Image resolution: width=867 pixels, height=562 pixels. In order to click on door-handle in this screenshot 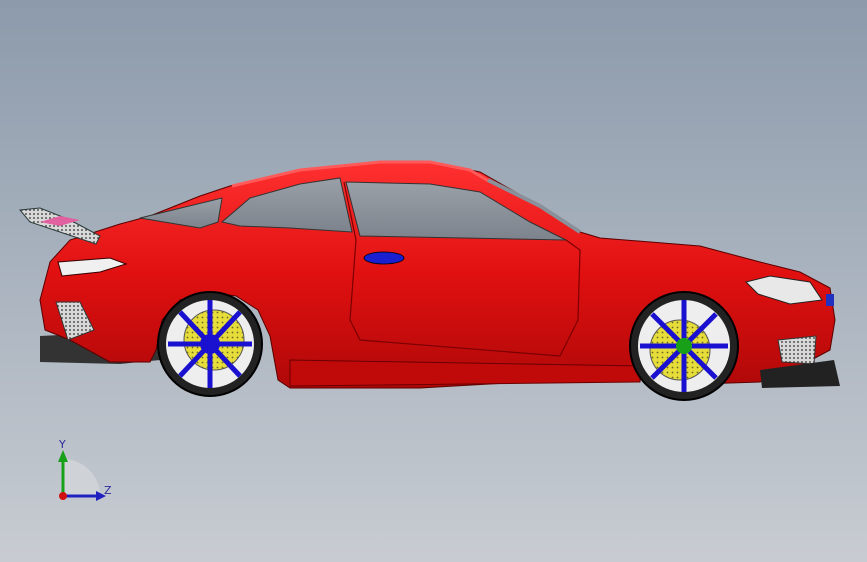, I will do `click(384, 258)`.